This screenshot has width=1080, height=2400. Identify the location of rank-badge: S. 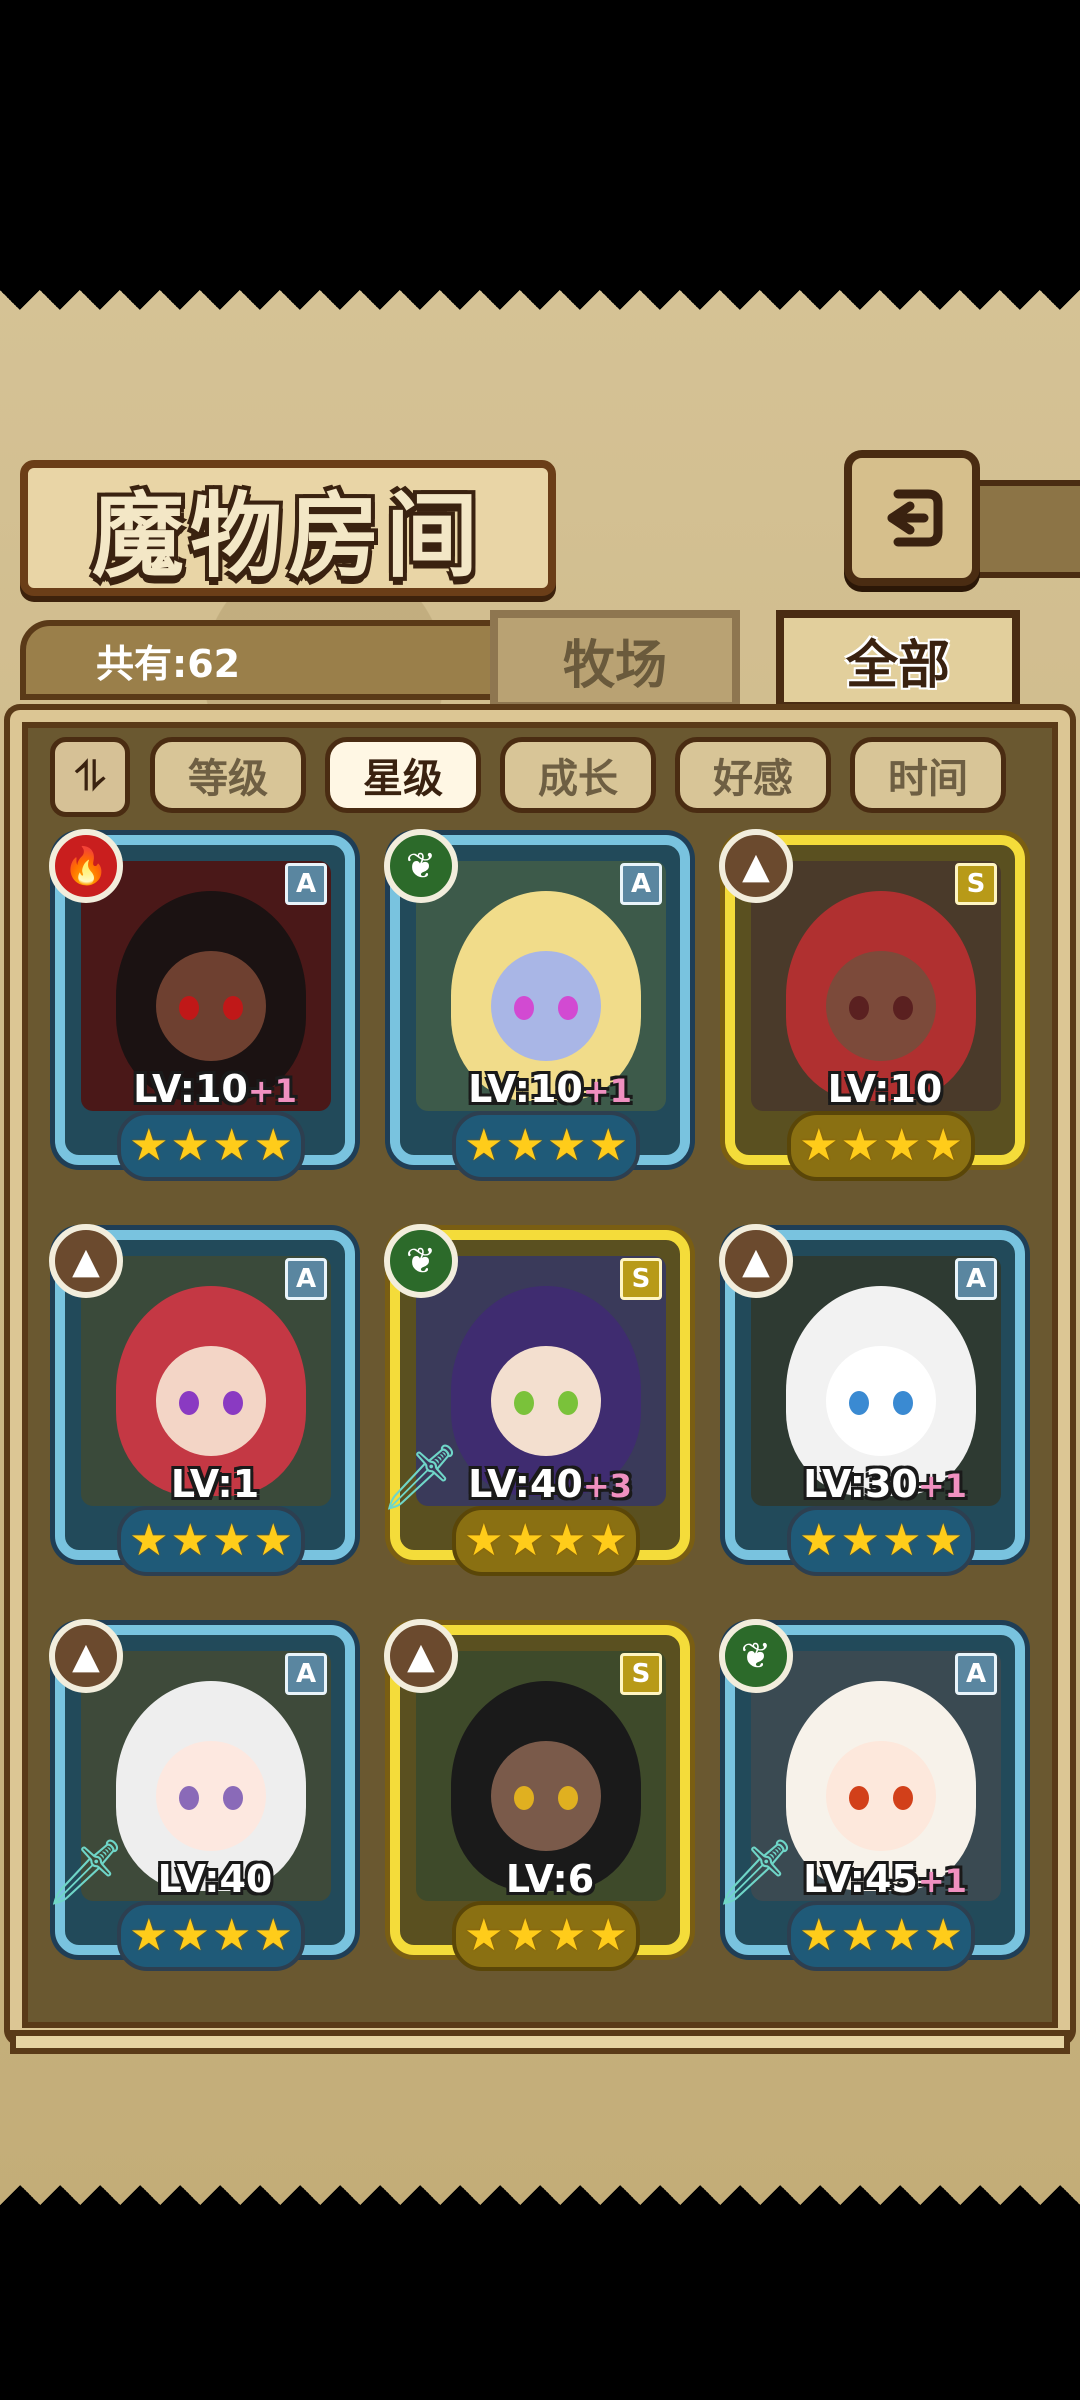
(976, 884).